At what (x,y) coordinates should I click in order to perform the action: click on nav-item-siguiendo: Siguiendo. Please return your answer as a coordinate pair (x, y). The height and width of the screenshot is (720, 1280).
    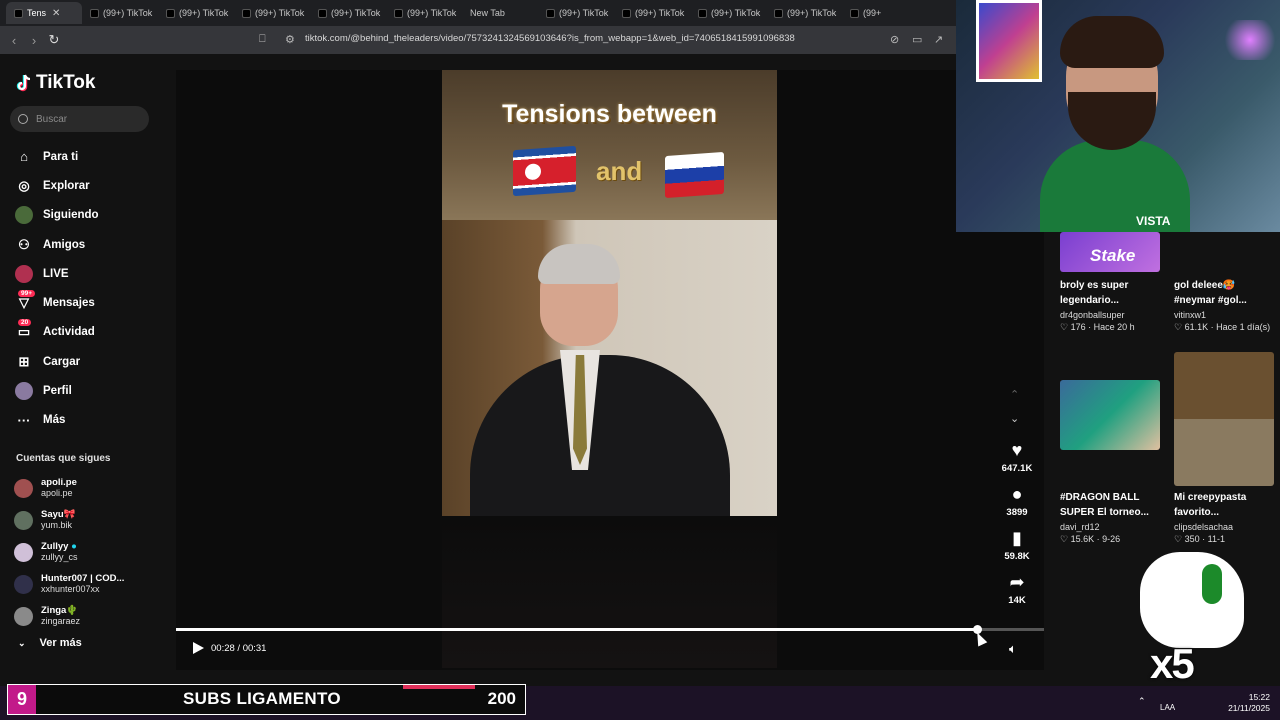
    Looking at the image, I should click on (56, 215).